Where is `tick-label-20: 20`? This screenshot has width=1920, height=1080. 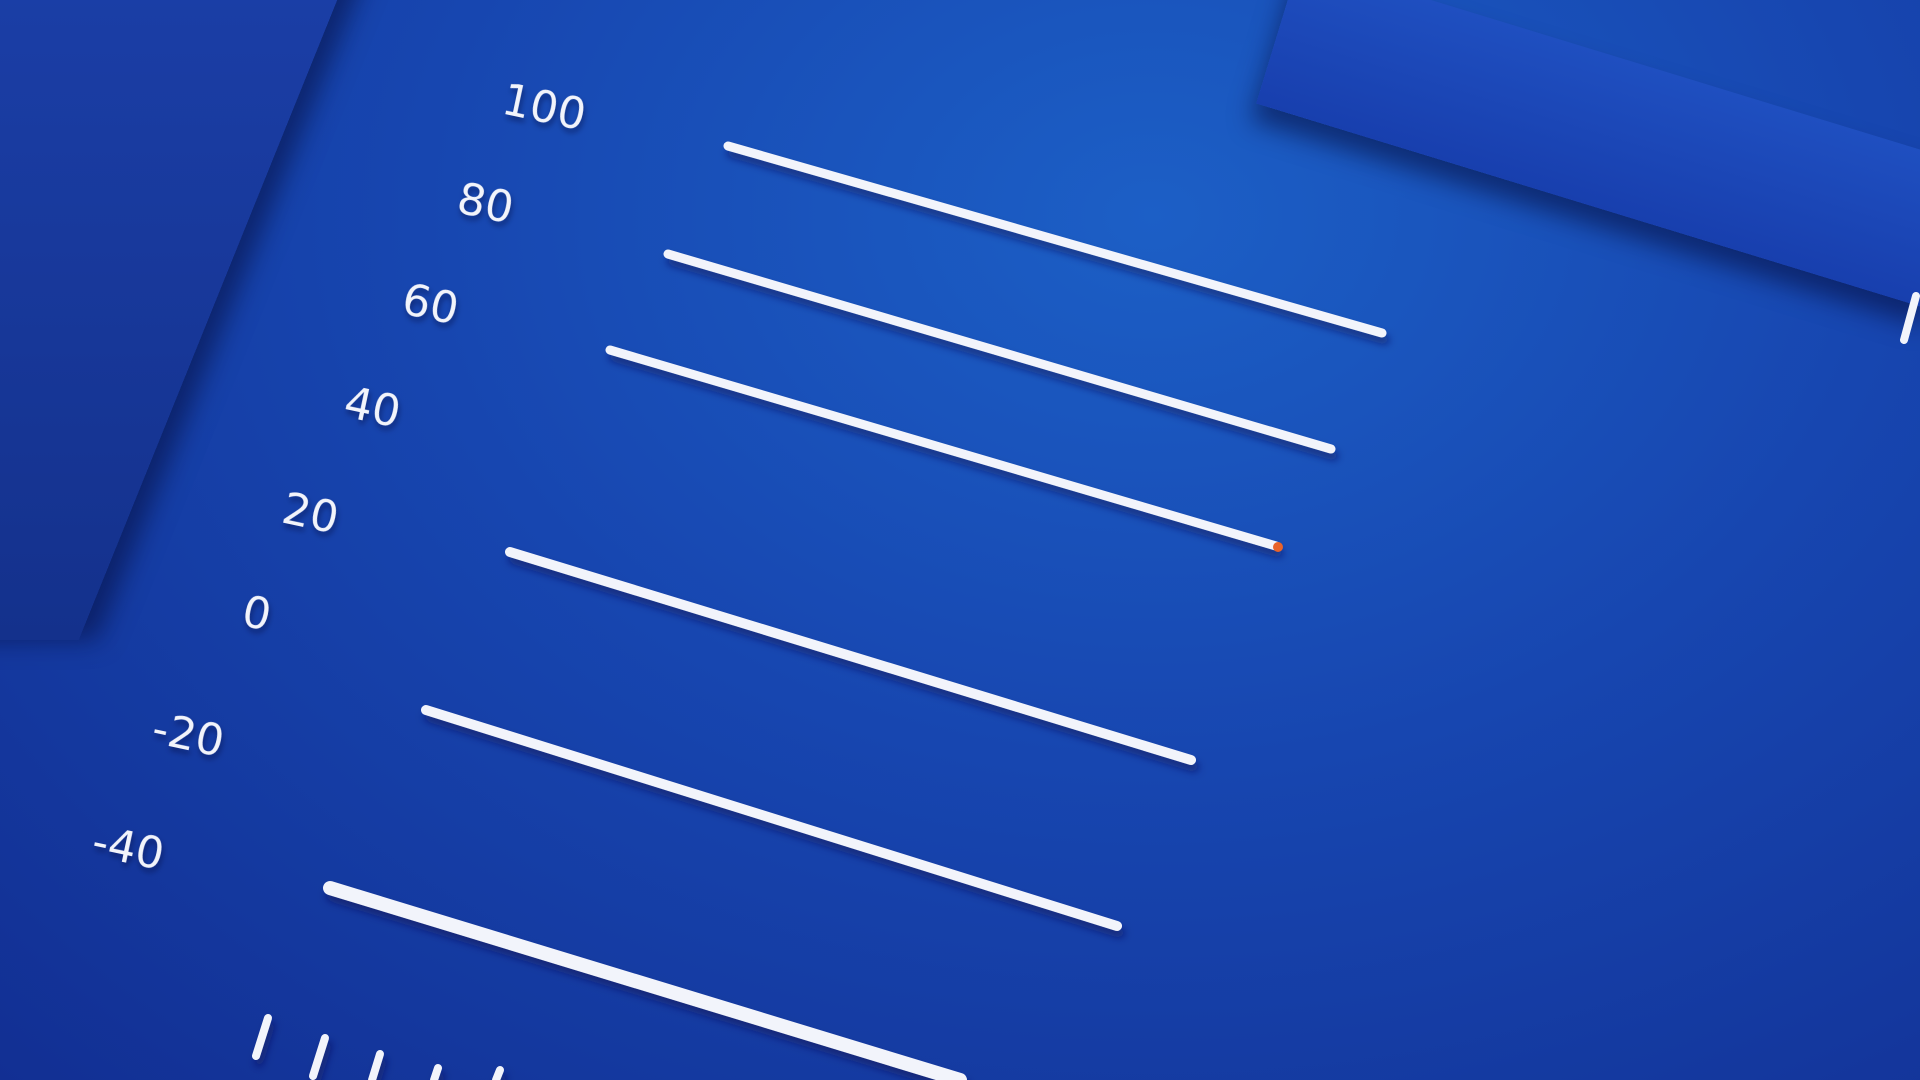
tick-label-20: 20 is located at coordinates (310, 514).